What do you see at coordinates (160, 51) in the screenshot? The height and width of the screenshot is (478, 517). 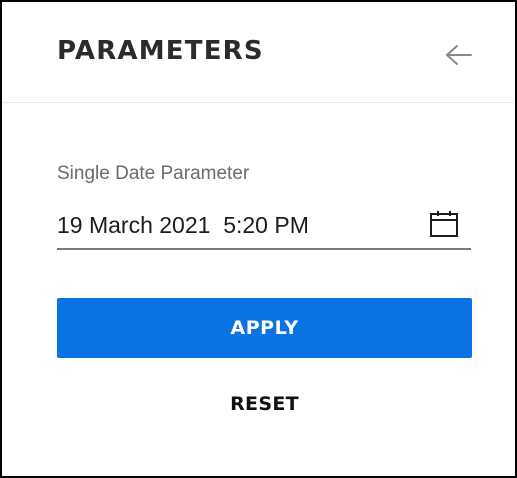 I see `panel-title: PARAMETERS` at bounding box center [160, 51].